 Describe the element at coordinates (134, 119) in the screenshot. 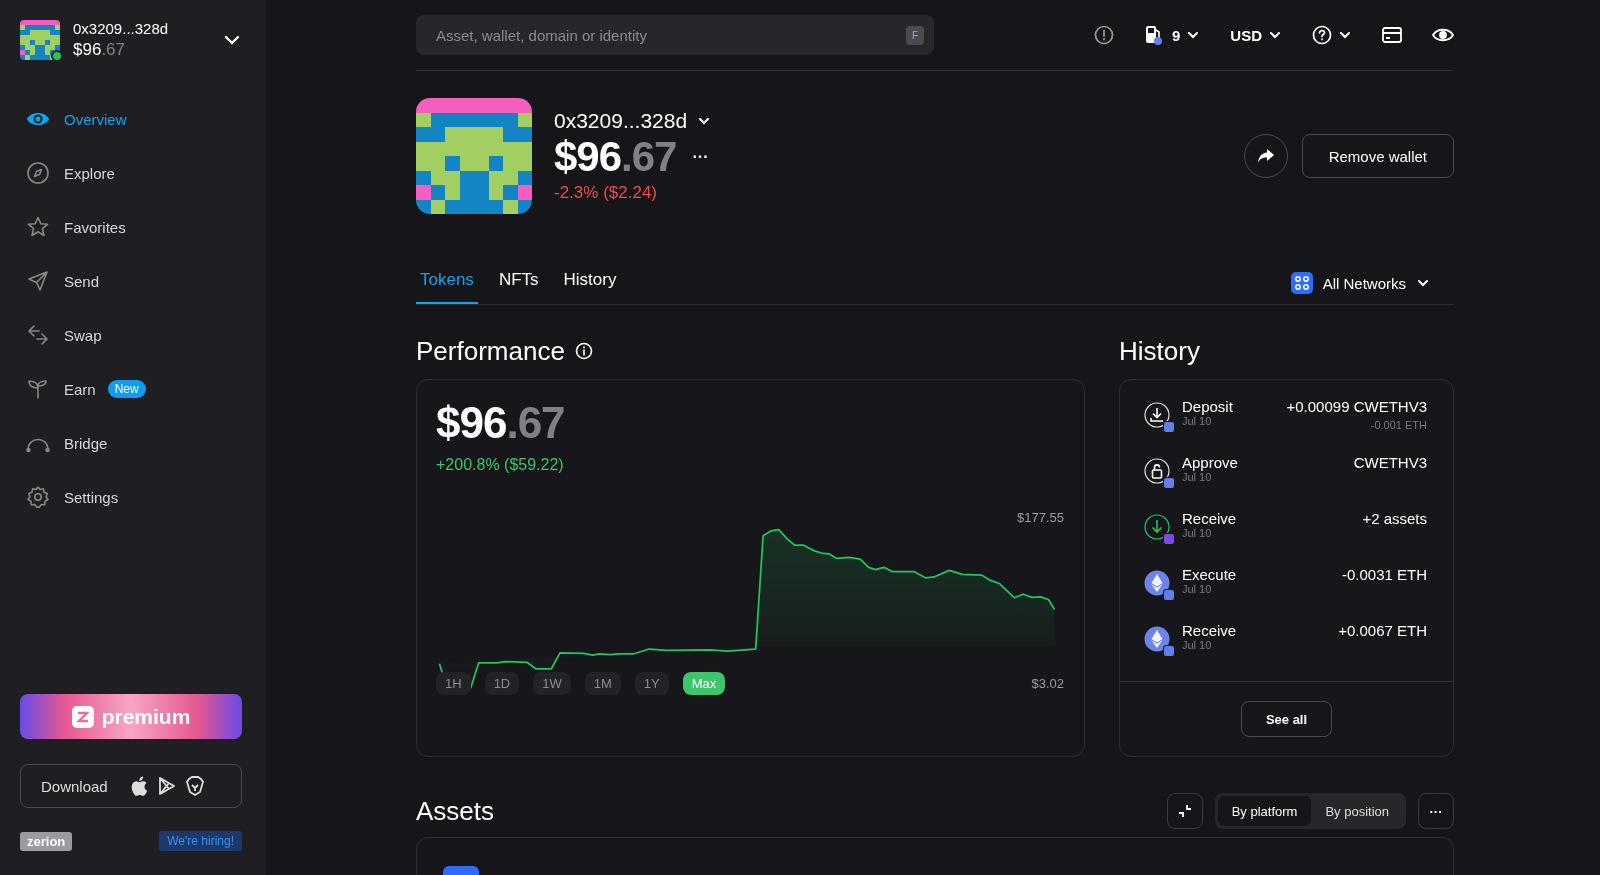

I see `nav-item: Overview` at that location.